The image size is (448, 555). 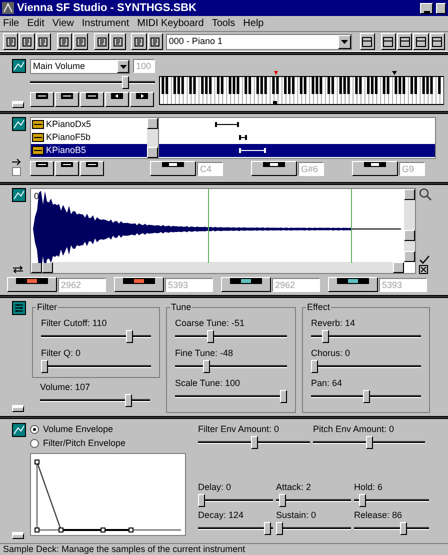 I want to click on loop-point-icon, so click(x=32, y=281).